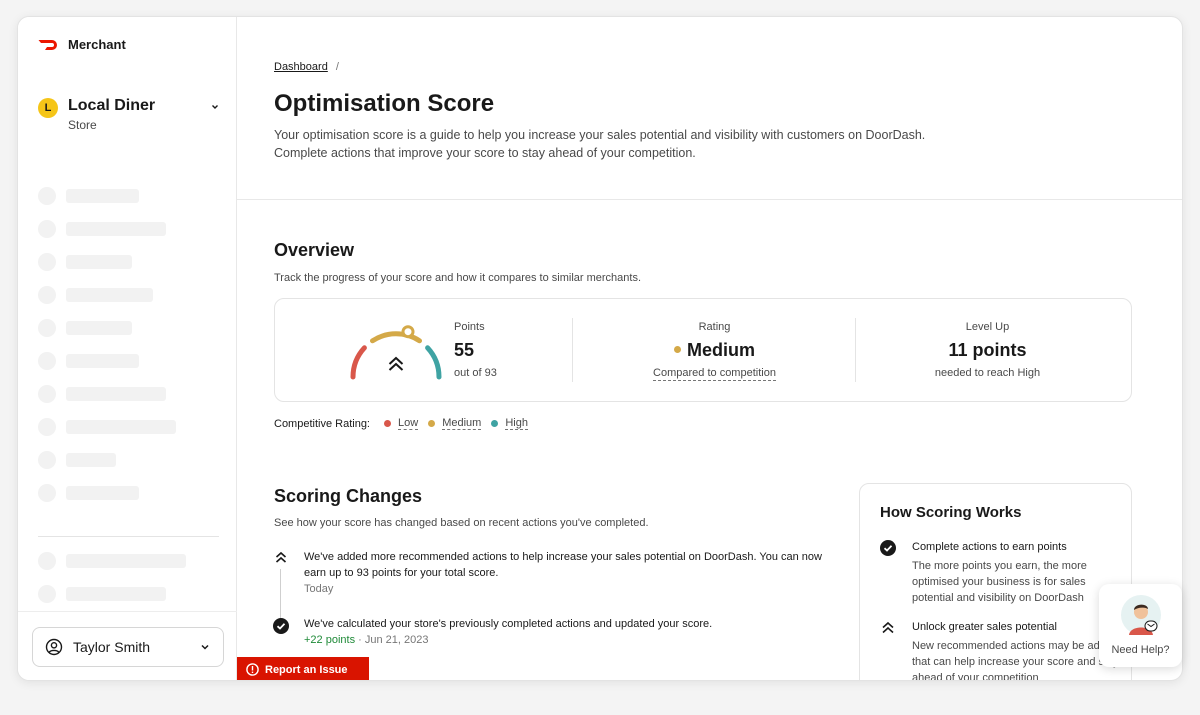 This screenshot has width=1200, height=715. Describe the element at coordinates (358, 362) in the screenshot. I see `gauge-segment-low` at that location.